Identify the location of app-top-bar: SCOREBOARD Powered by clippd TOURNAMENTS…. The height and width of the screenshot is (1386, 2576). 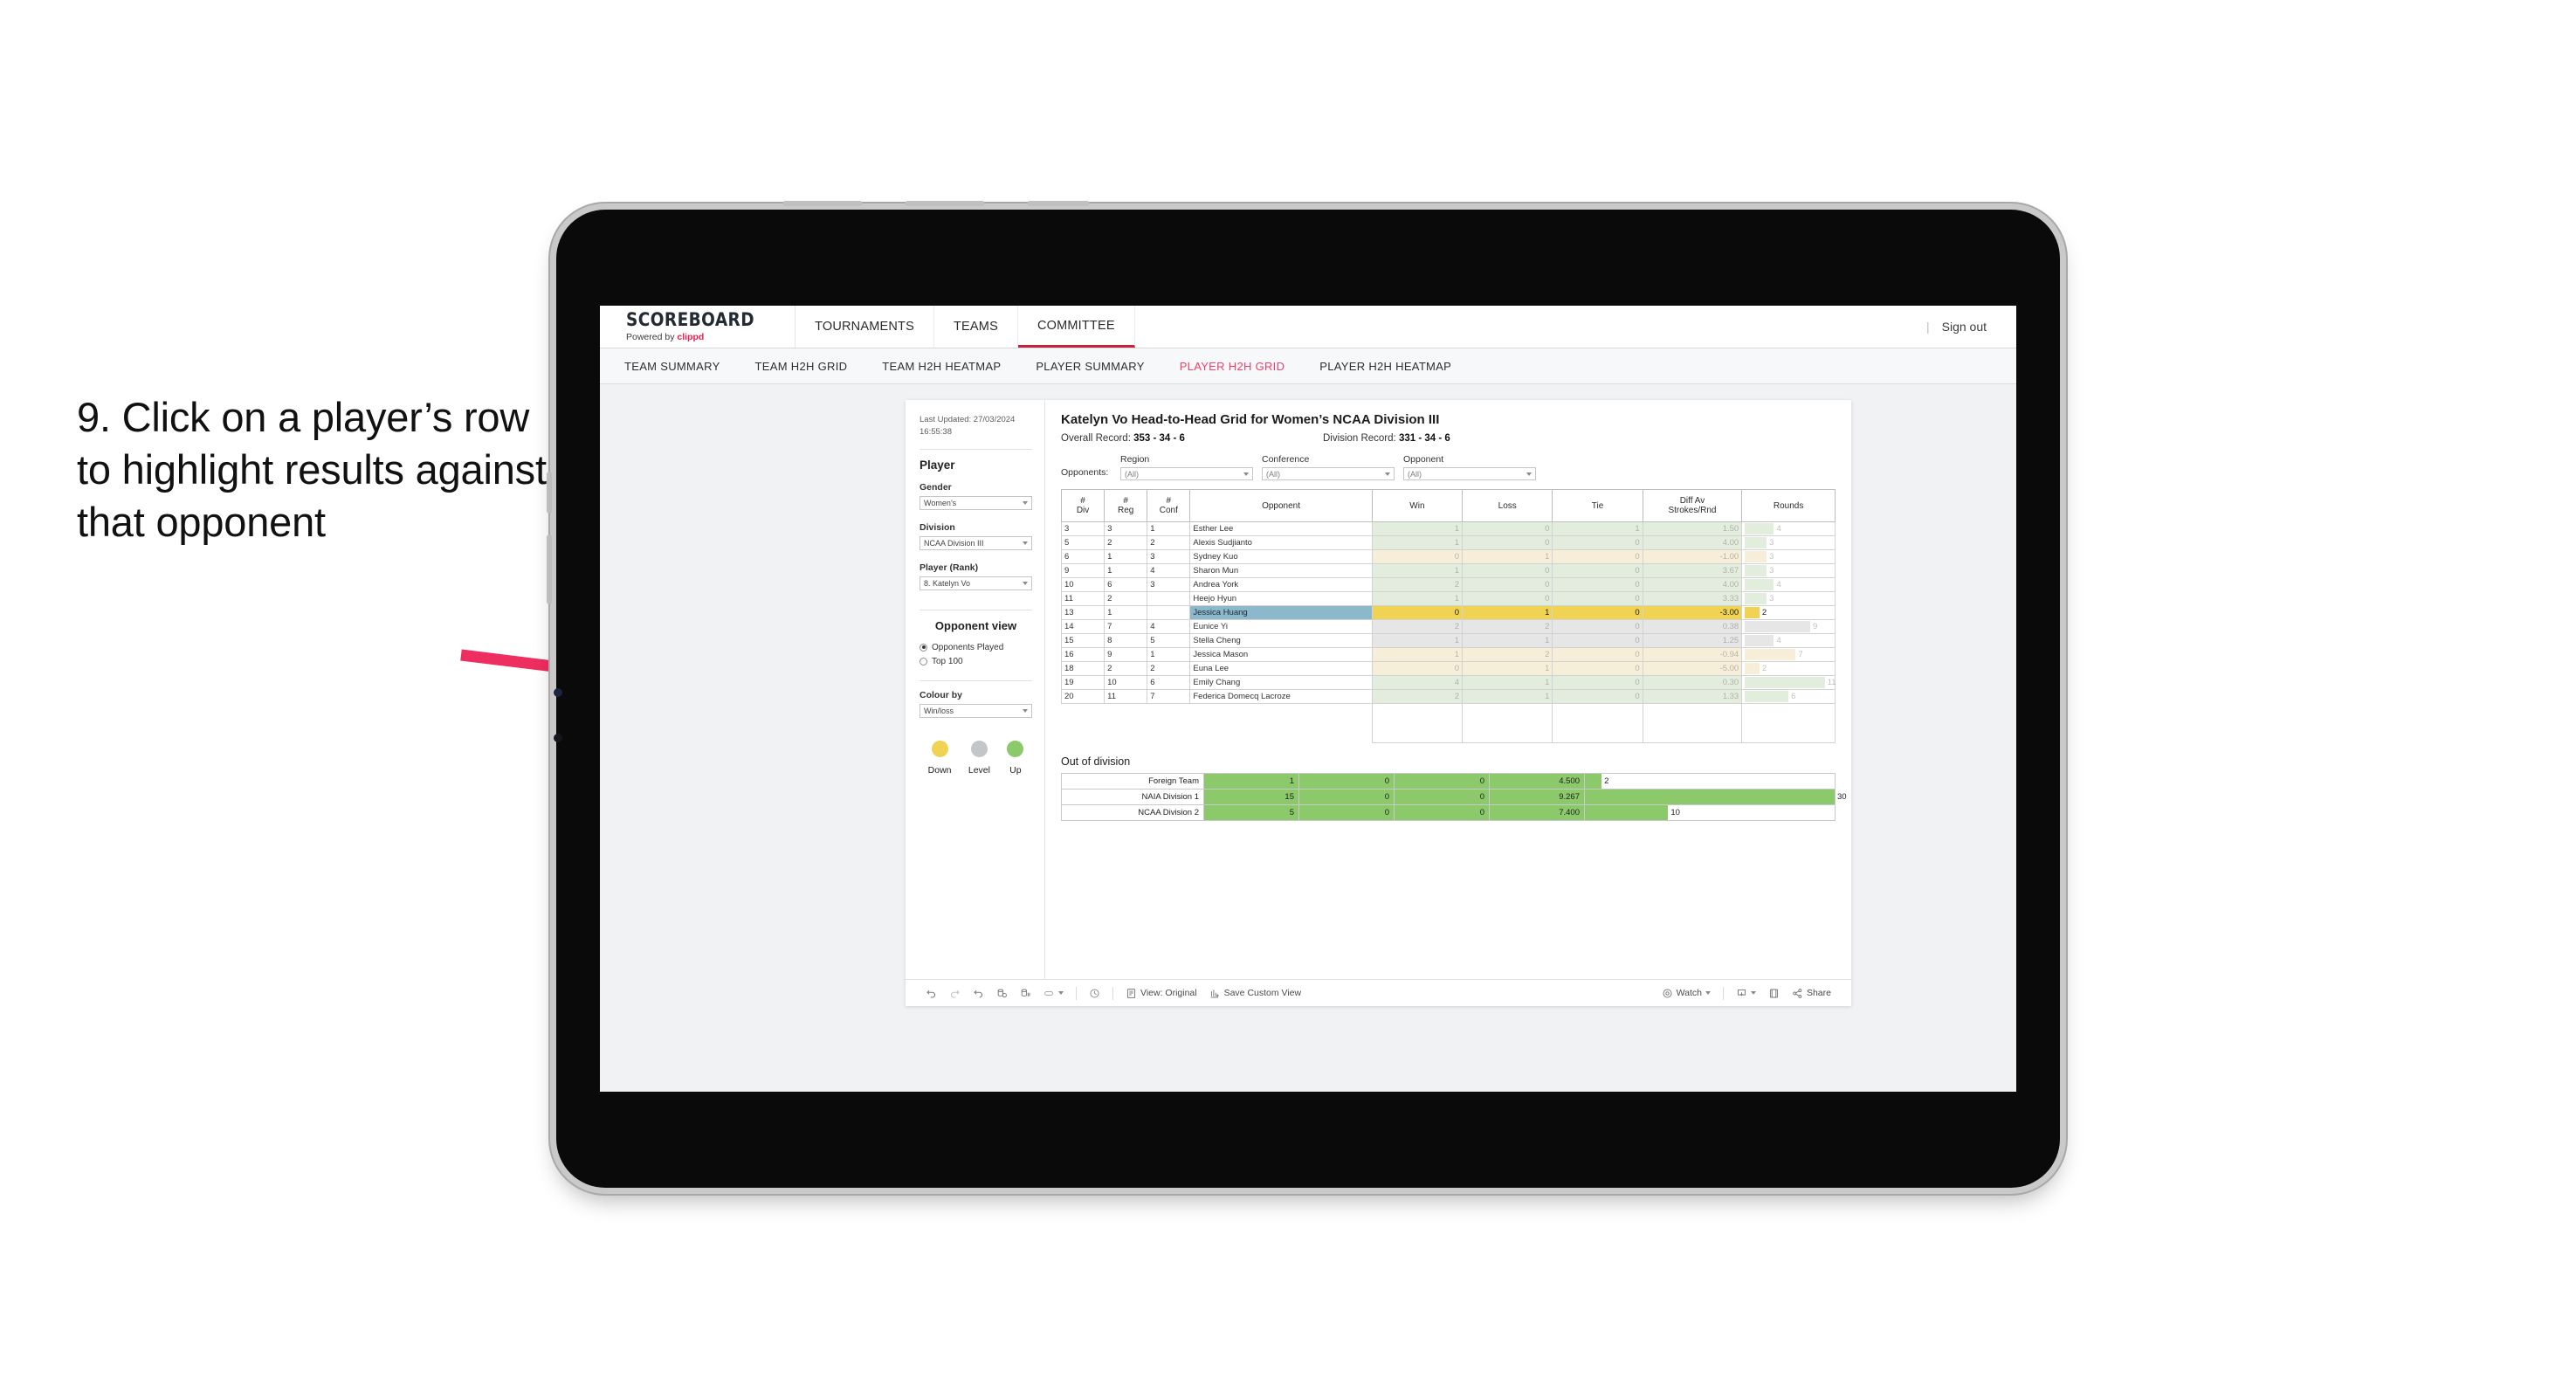
(1308, 327).